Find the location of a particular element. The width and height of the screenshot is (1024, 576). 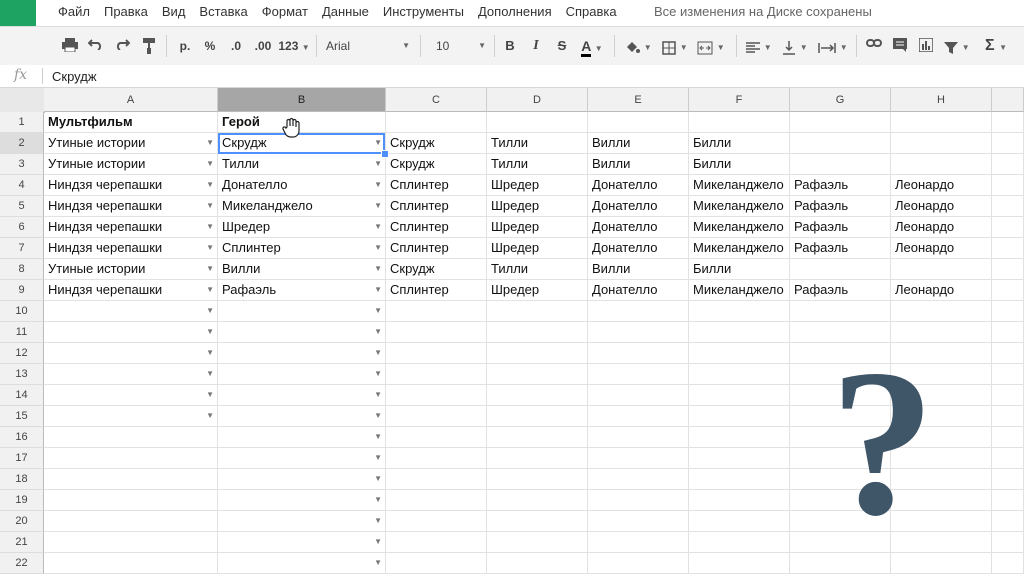

vertical-align-dropdown: ▼ is located at coordinates (795, 46).